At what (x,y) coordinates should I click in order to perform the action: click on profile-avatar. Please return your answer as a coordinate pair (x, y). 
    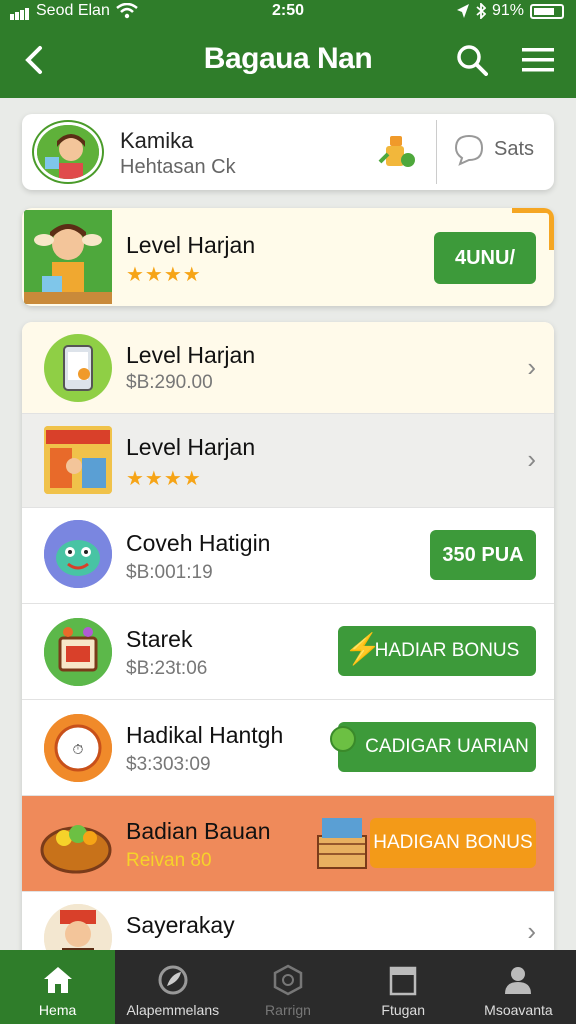
    Looking at the image, I should click on (68, 152).